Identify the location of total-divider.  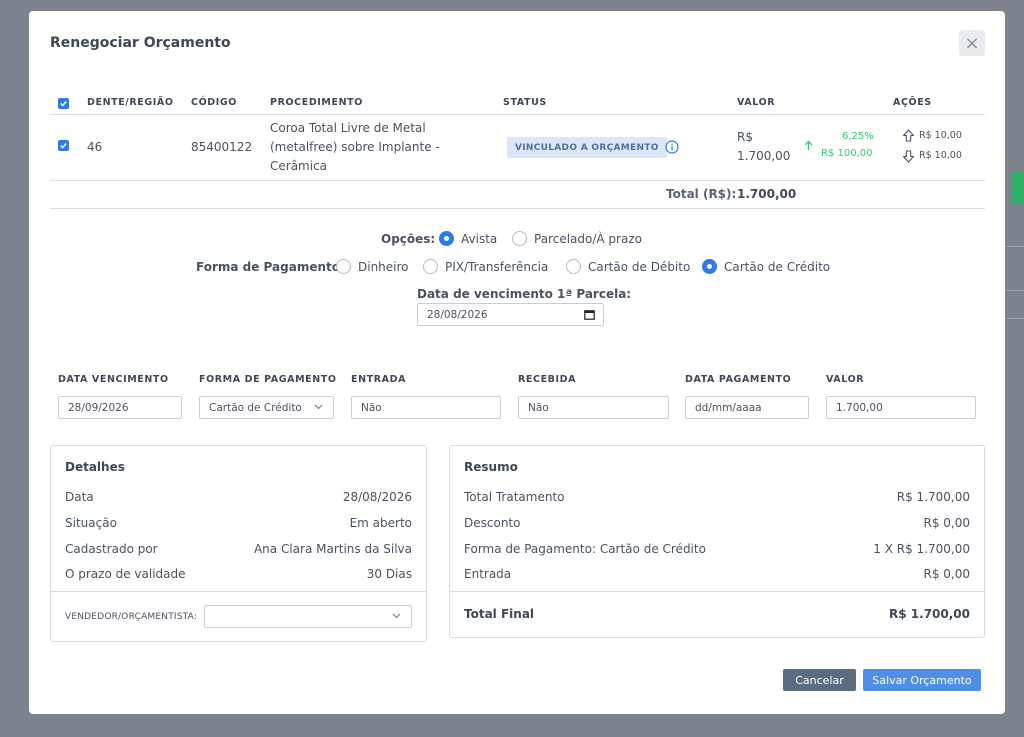
(517, 208).